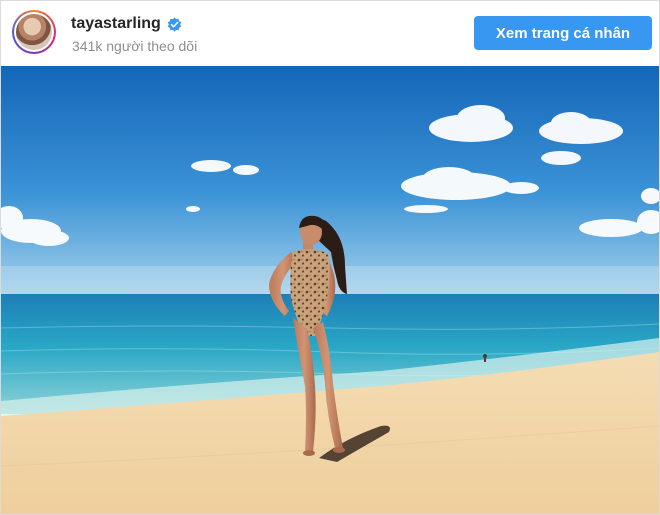 Image resolution: width=660 pixels, height=515 pixels. I want to click on avatar-image, so click(34, 32).